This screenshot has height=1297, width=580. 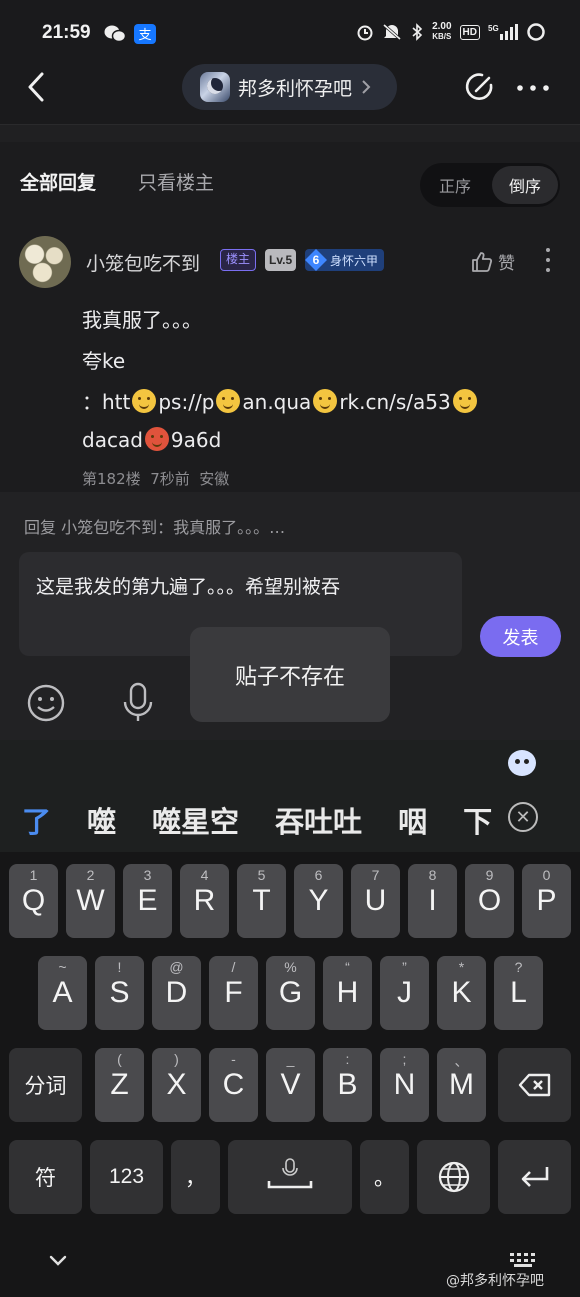 I want to click on key-k: * K, so click(x=461, y=993).